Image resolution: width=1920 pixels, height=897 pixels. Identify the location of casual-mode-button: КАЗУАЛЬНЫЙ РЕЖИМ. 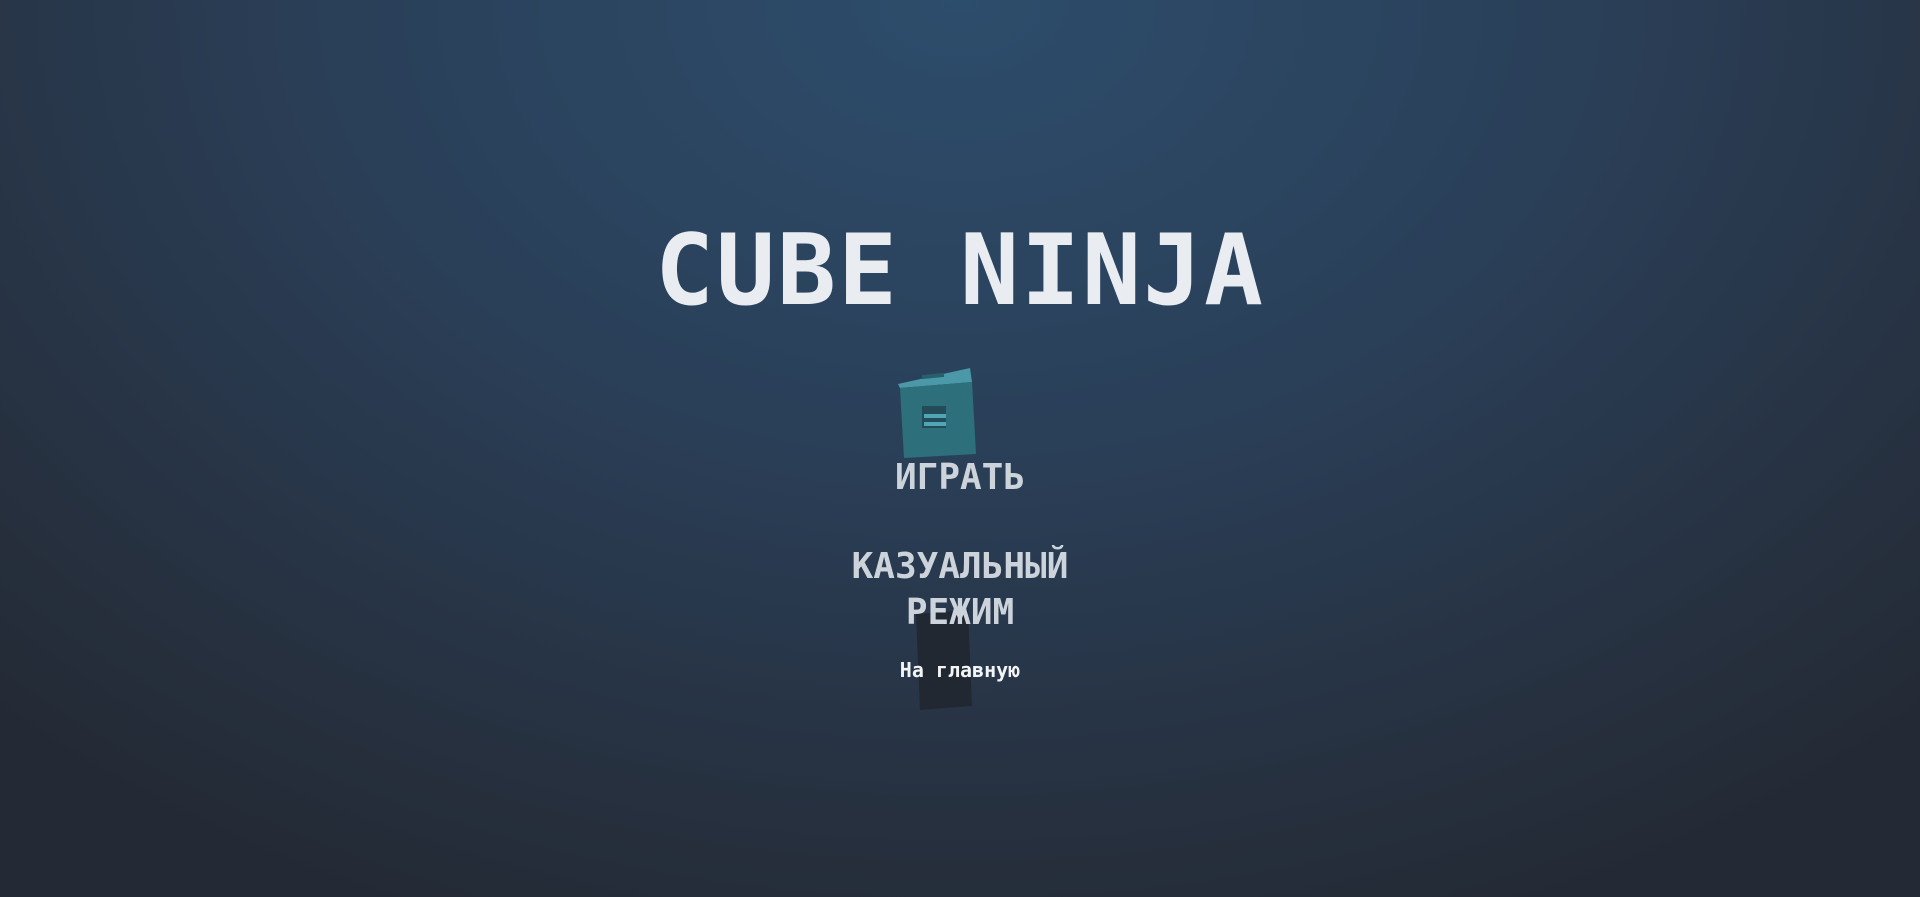
(960, 590).